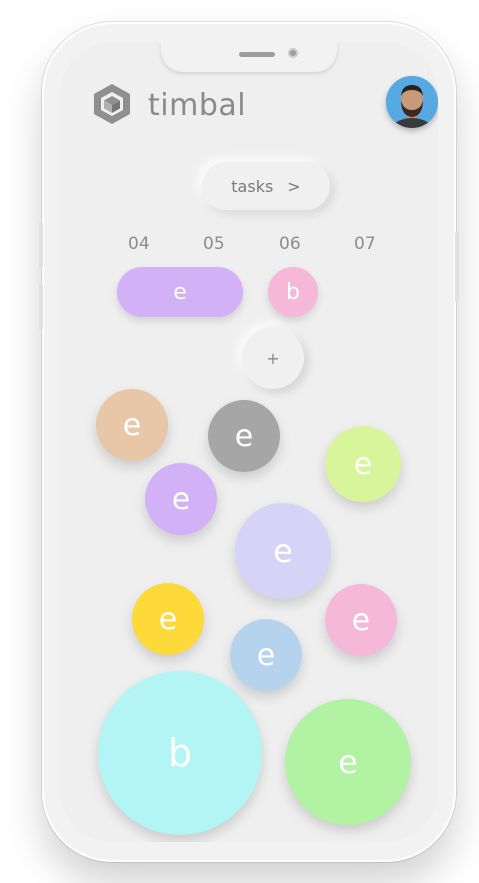 The width and height of the screenshot is (479, 883). I want to click on plus-icon: +, so click(273, 358).